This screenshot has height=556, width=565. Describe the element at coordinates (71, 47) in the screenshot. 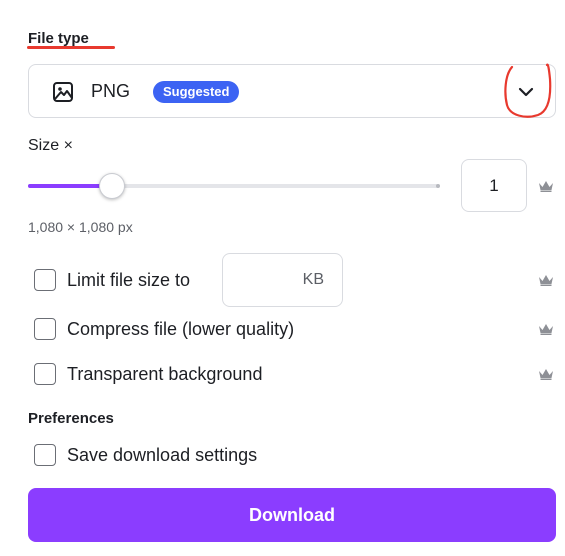

I see `annotation-underline` at that location.